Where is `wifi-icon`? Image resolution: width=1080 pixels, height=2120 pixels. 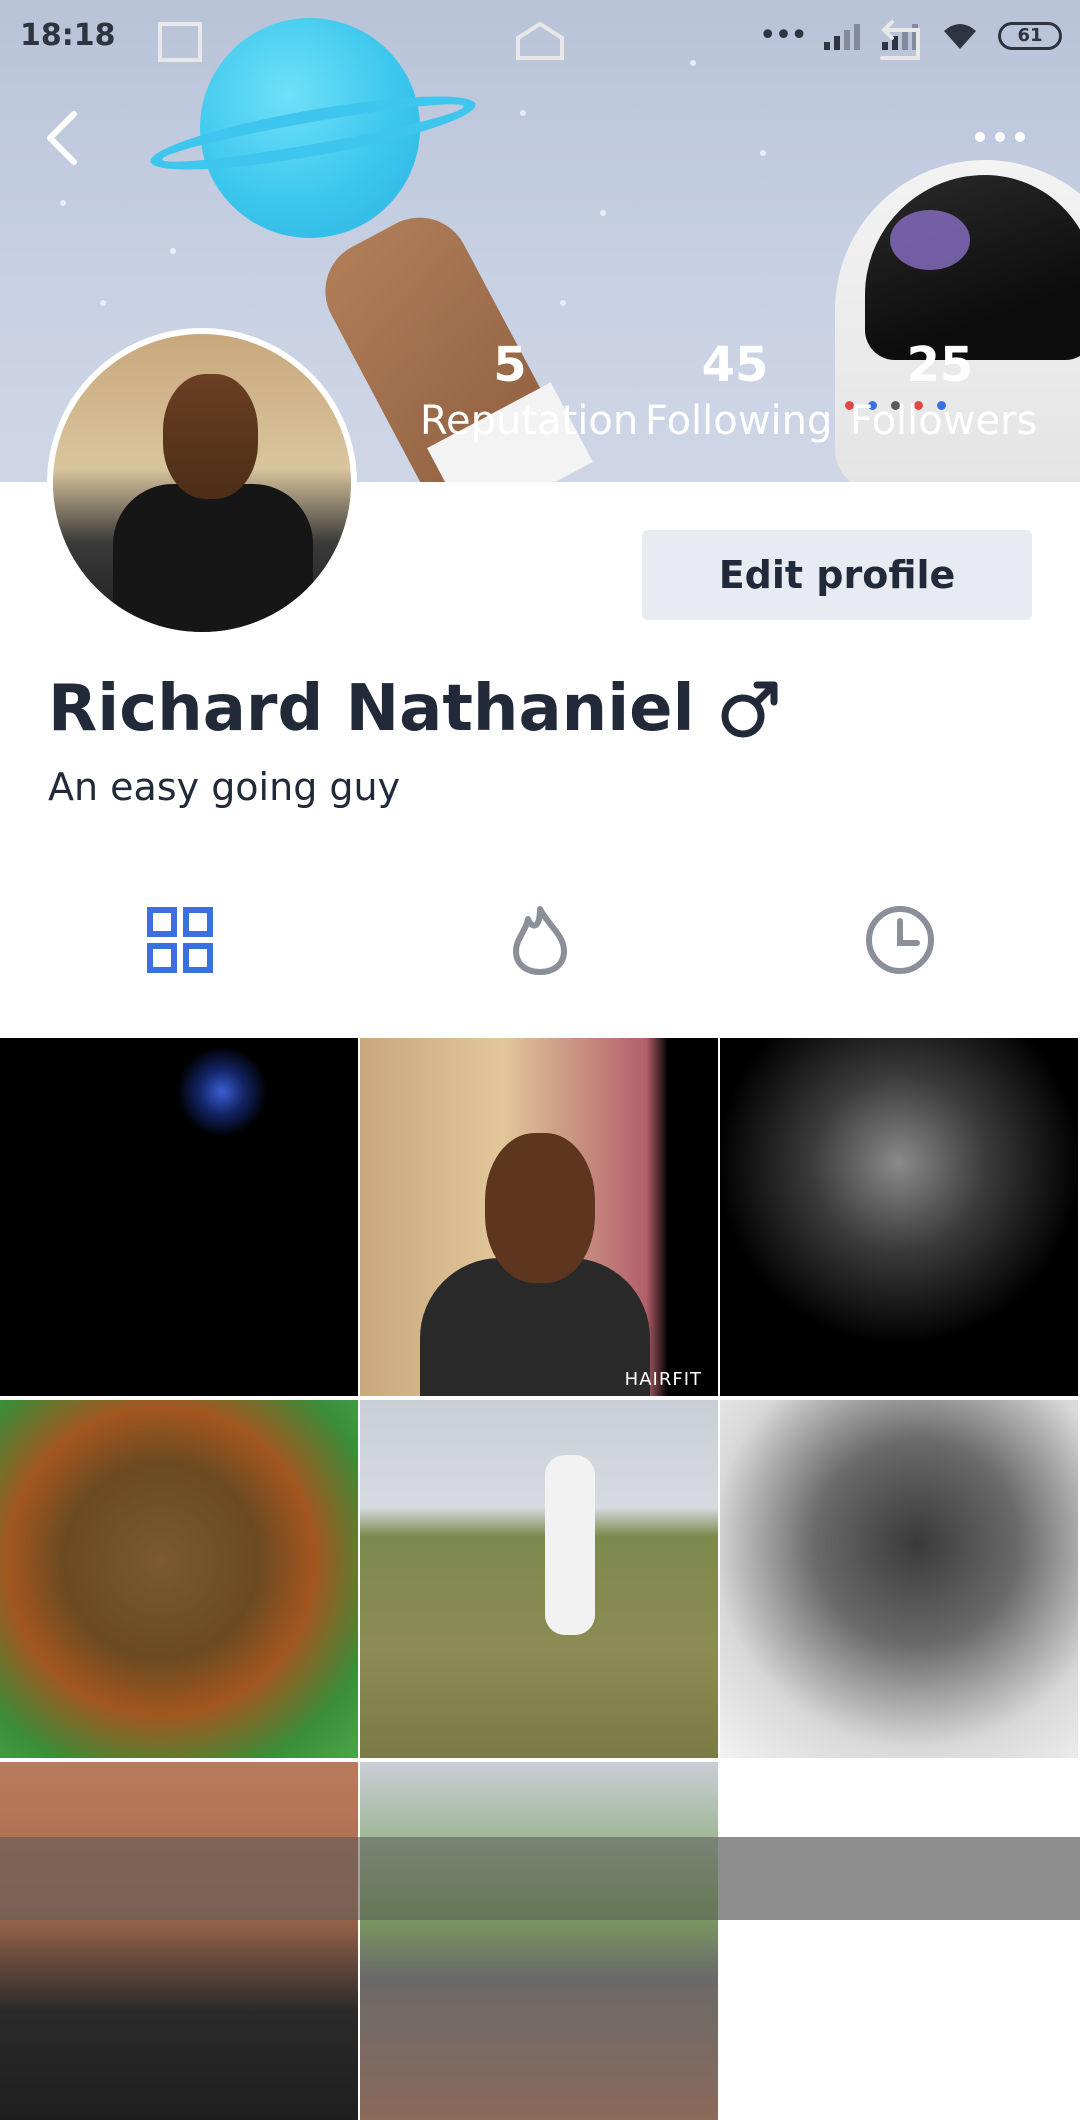 wifi-icon is located at coordinates (960, 36).